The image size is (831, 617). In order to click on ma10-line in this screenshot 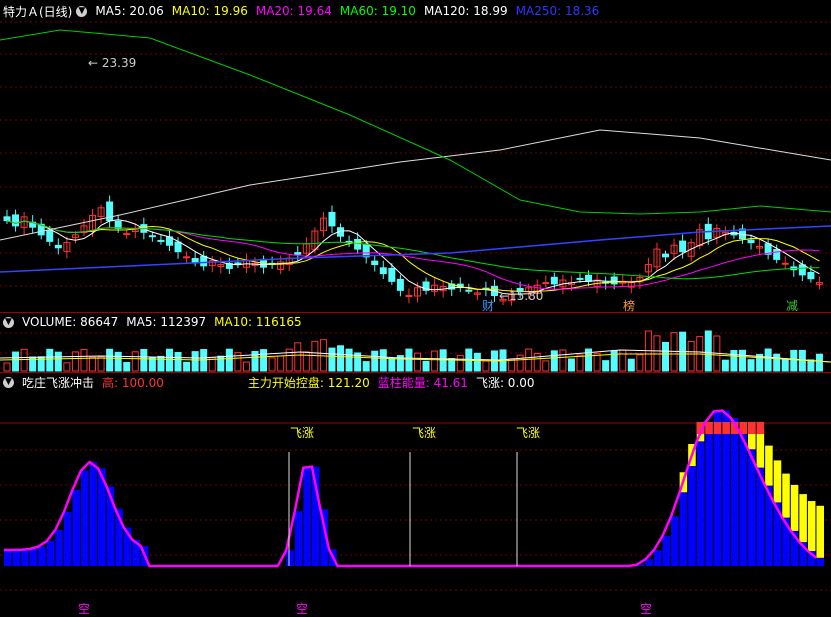, I will do `click(413, 256)`.